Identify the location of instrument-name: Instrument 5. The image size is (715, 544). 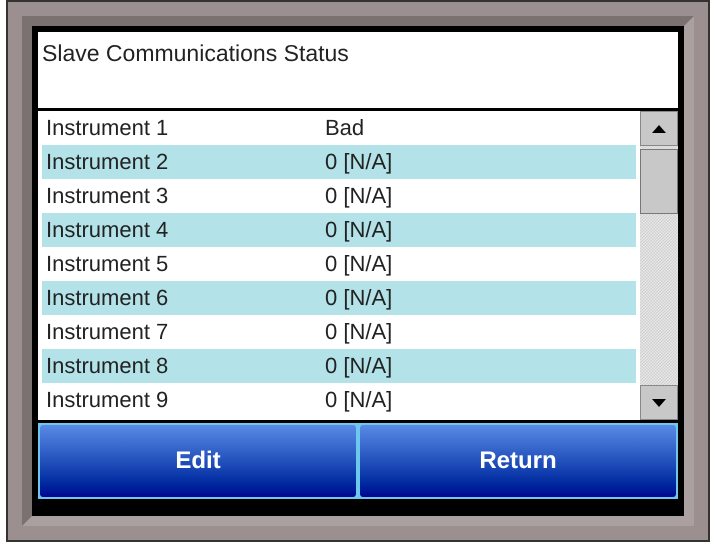
(107, 264).